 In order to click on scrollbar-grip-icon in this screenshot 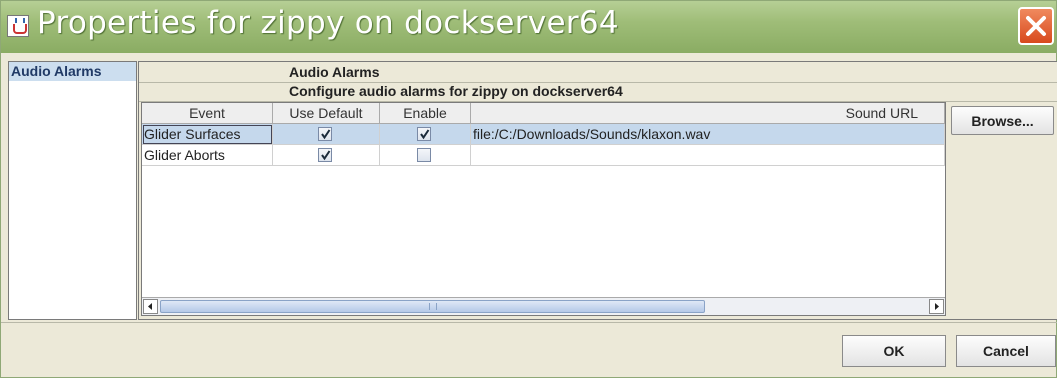, I will do `click(433, 306)`.